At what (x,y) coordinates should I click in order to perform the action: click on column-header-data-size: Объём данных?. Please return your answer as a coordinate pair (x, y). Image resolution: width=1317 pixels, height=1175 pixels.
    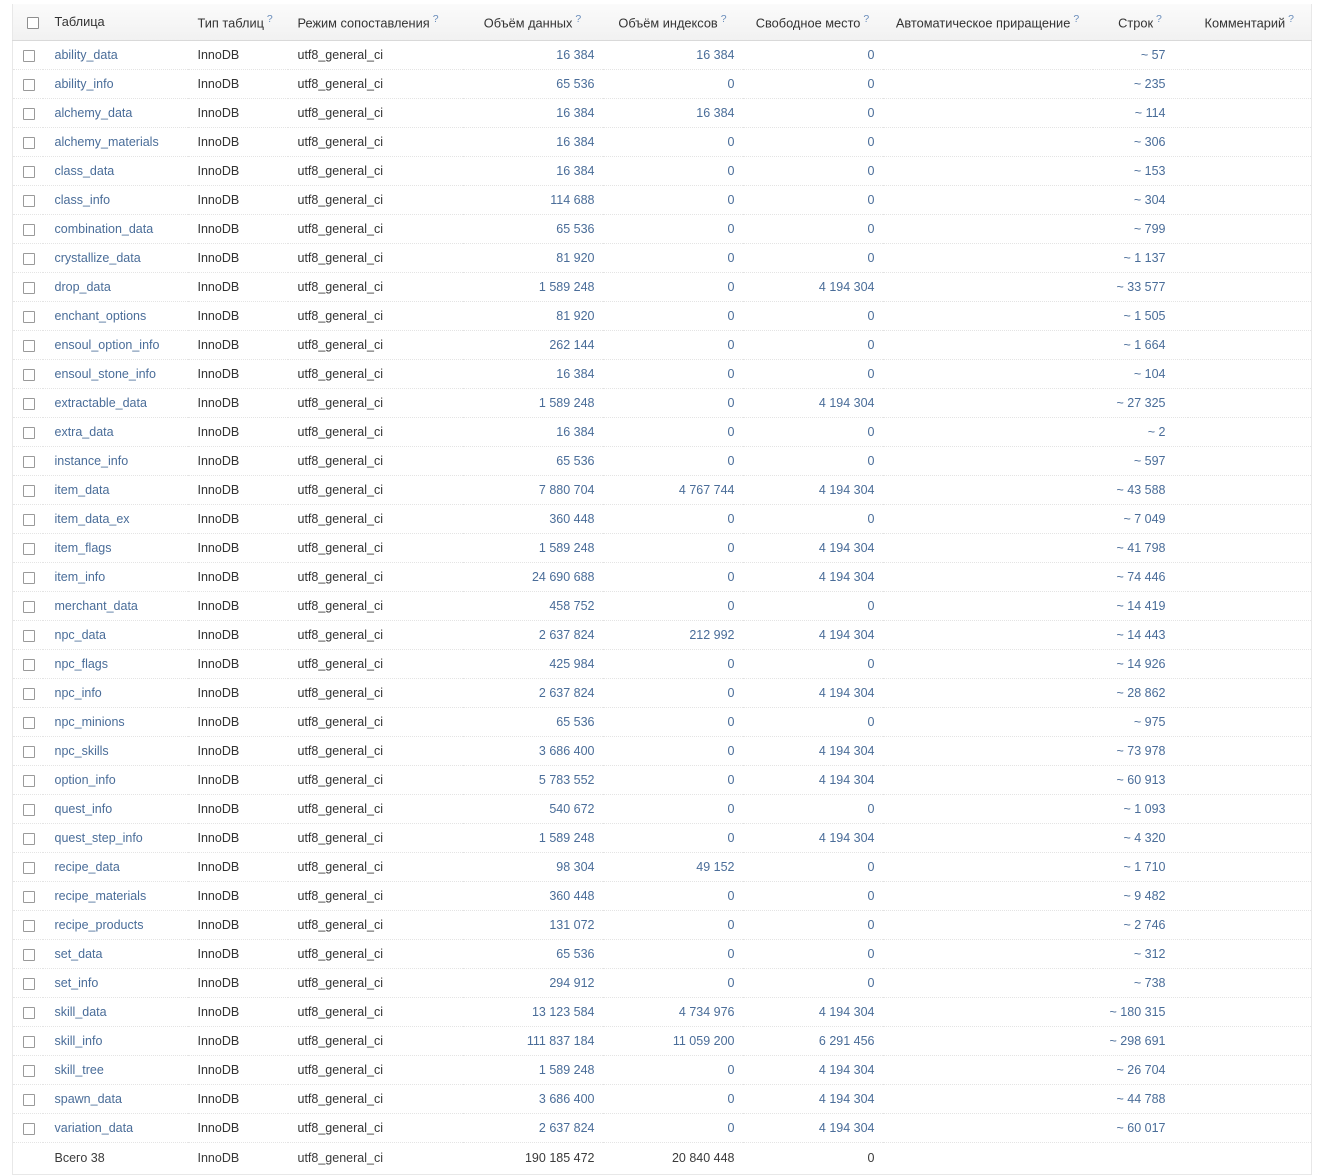
    Looking at the image, I should click on (532, 23).